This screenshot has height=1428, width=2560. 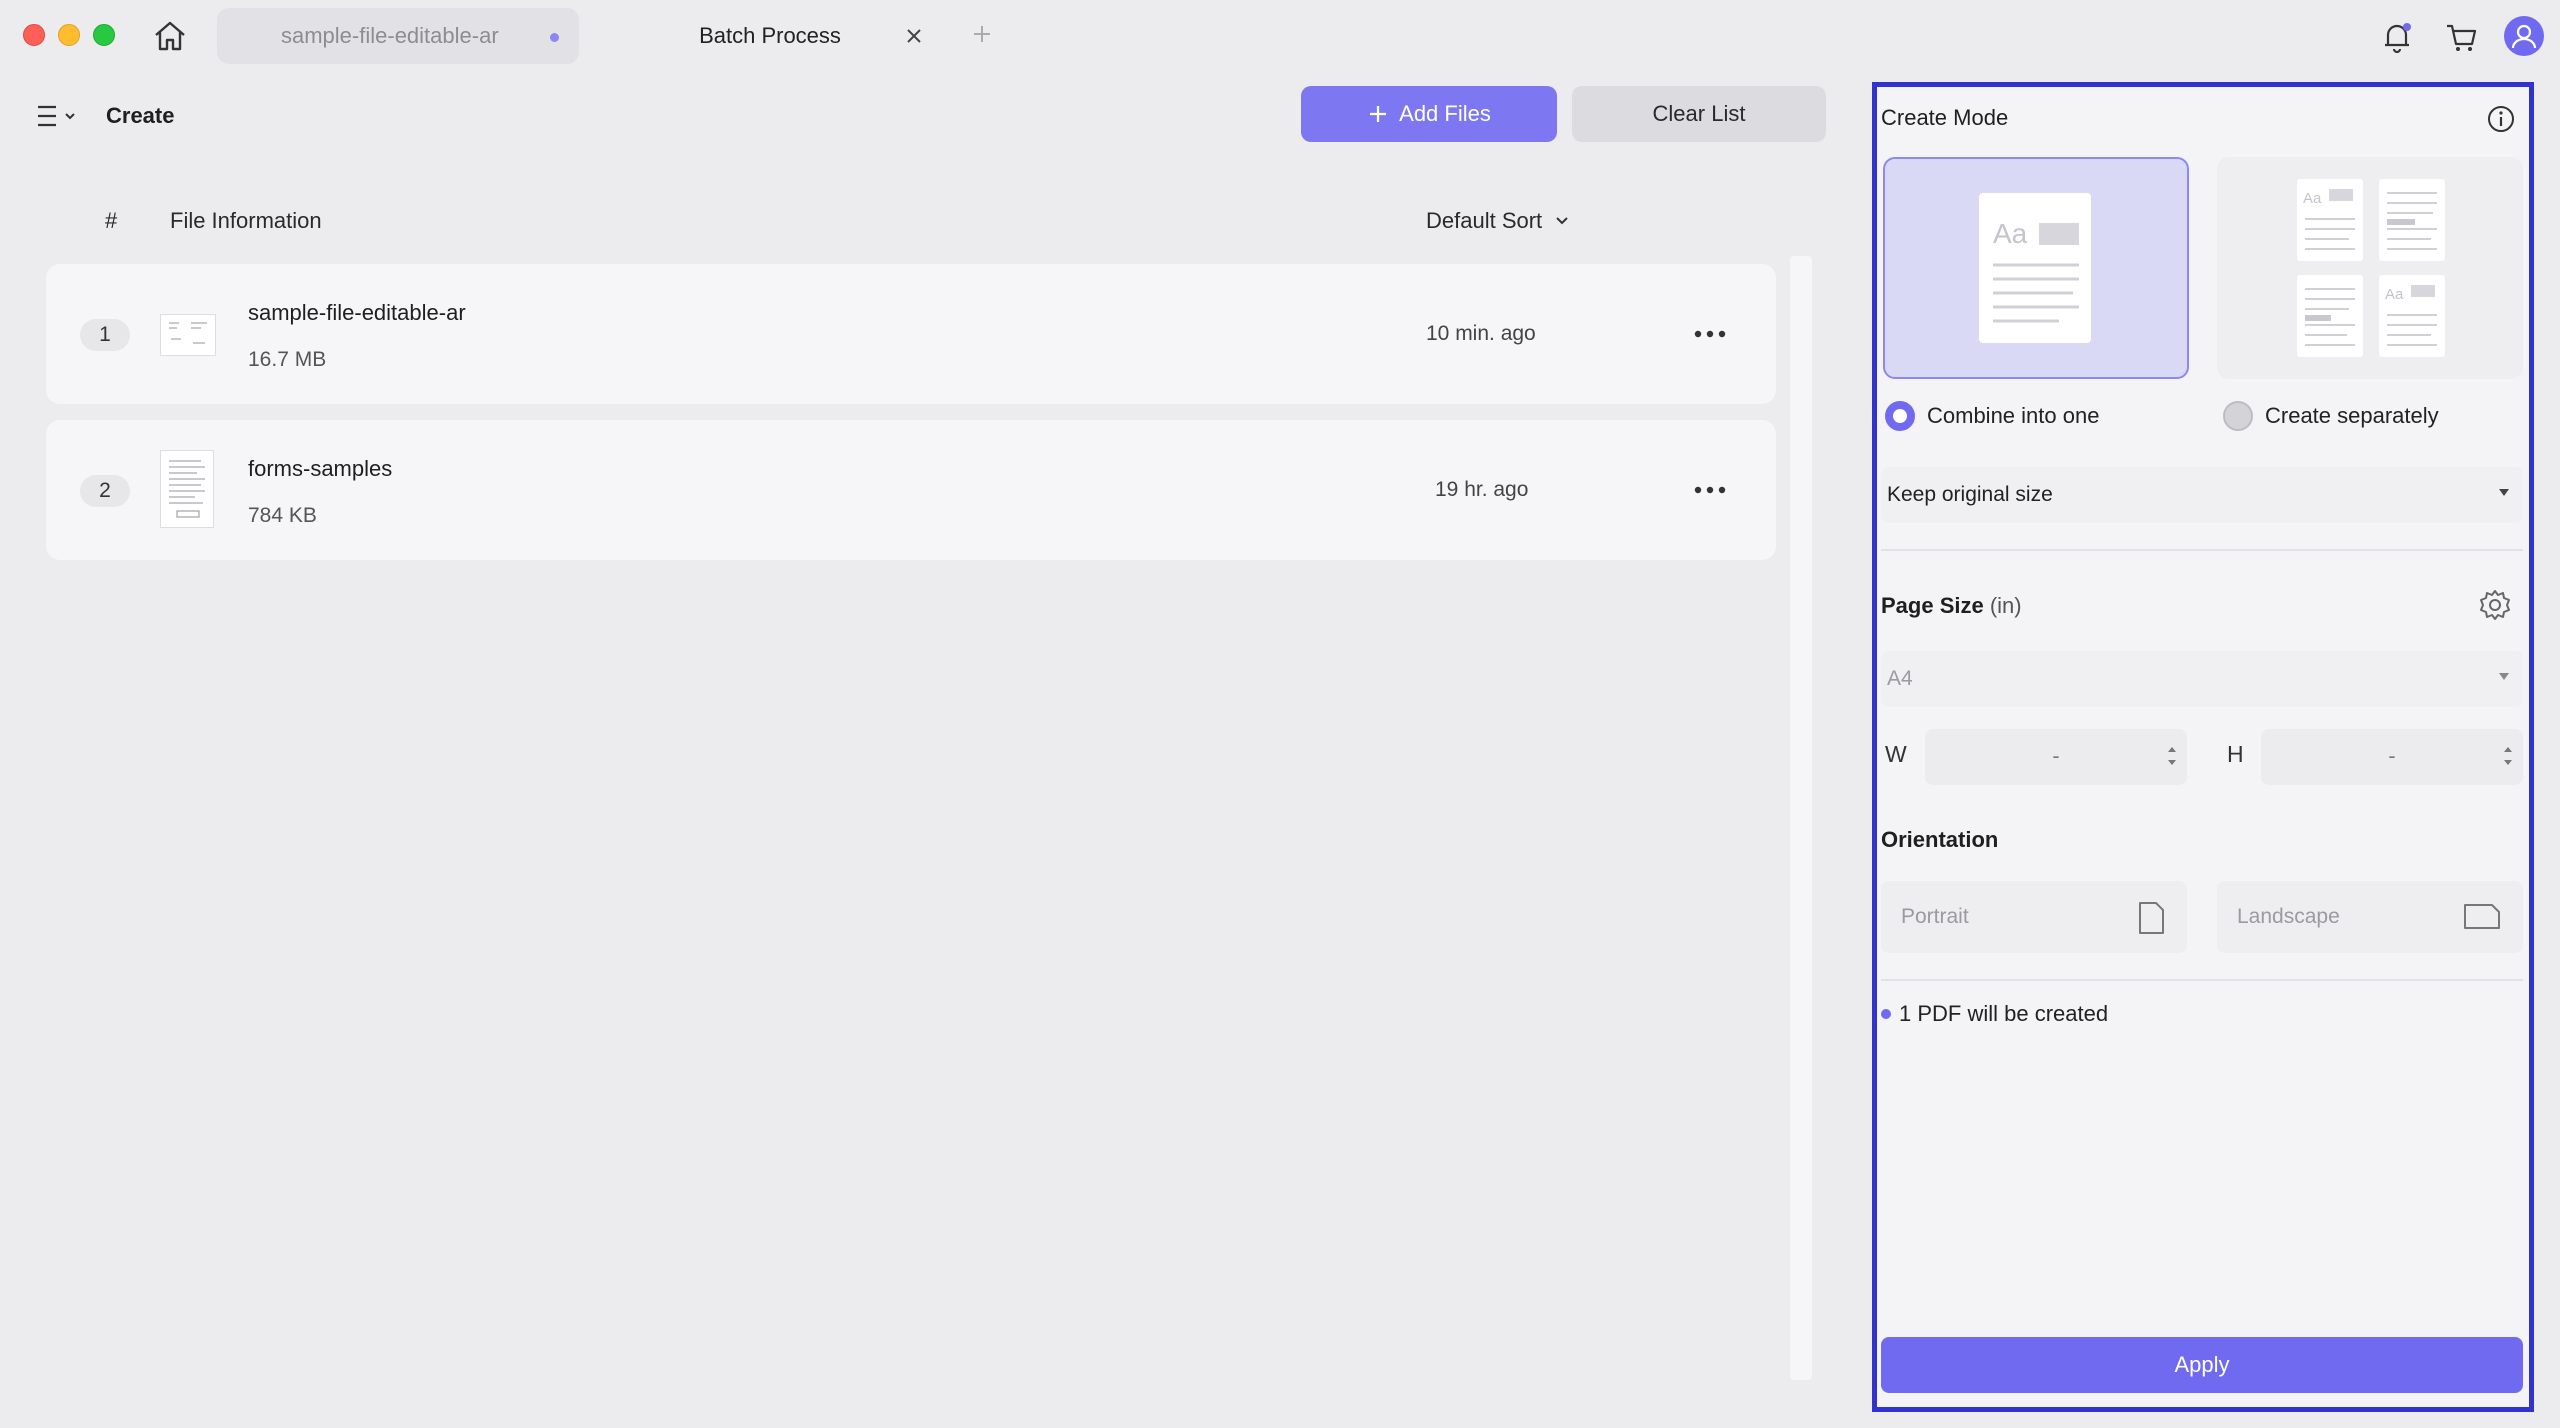 What do you see at coordinates (69, 35) in the screenshot?
I see `minimize-window-button` at bounding box center [69, 35].